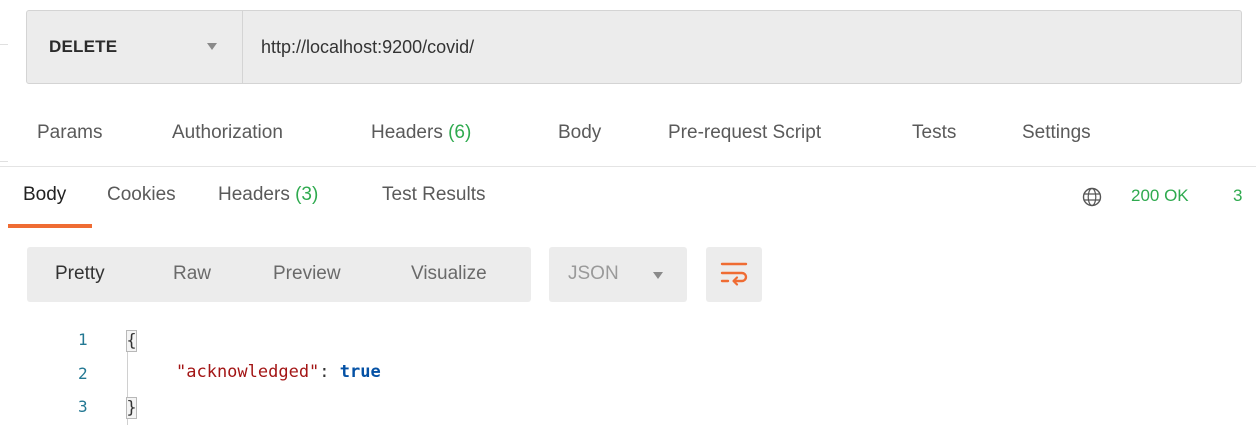 Image resolution: width=1256 pixels, height=440 pixels. I want to click on section-divider, so click(628, 166).